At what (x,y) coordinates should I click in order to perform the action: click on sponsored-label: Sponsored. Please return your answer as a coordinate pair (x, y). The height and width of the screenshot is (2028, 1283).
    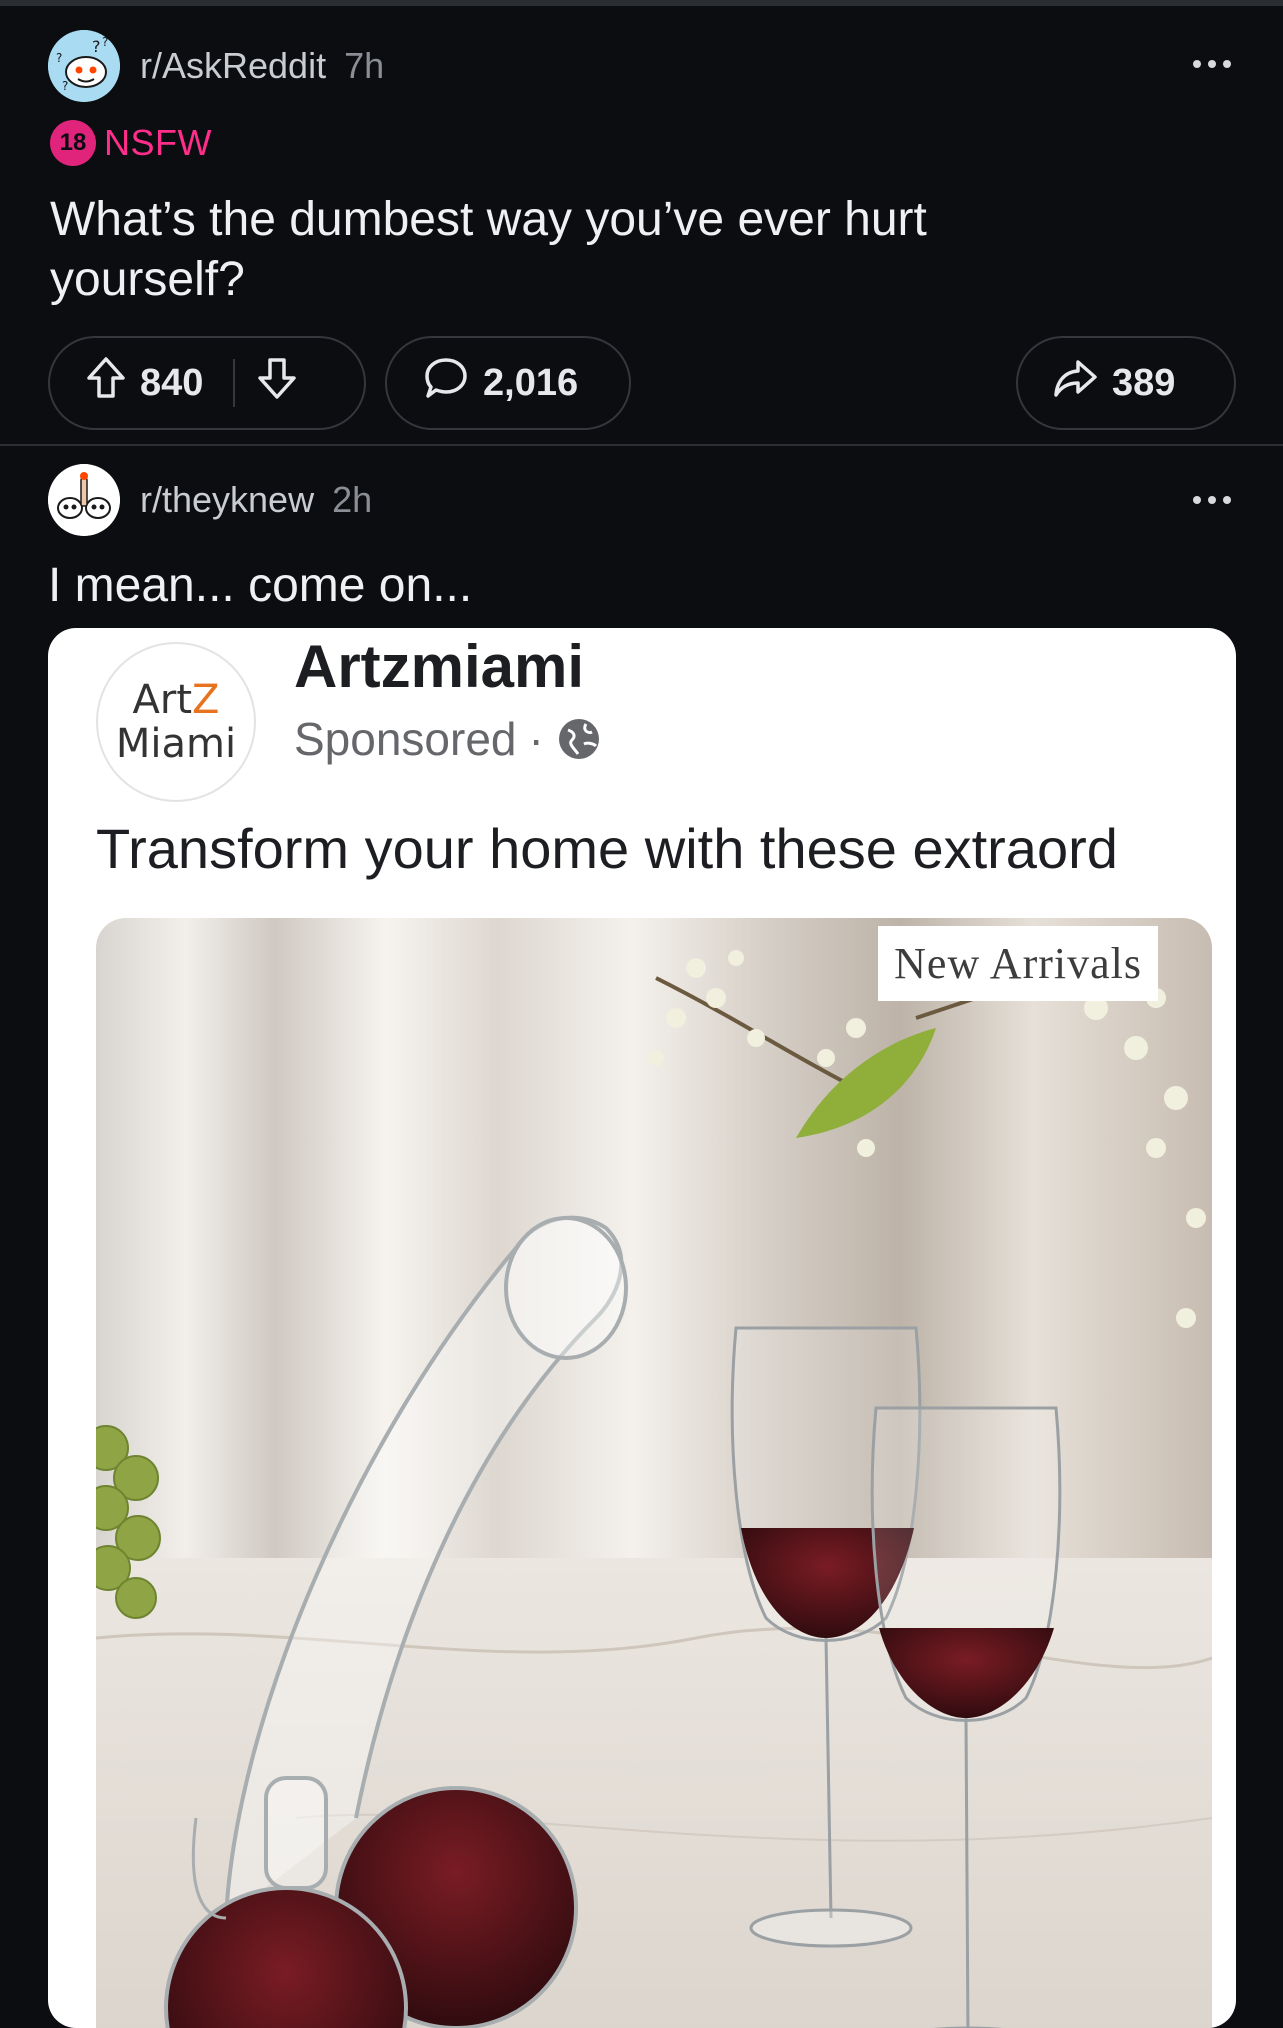
    Looking at the image, I should click on (405, 739).